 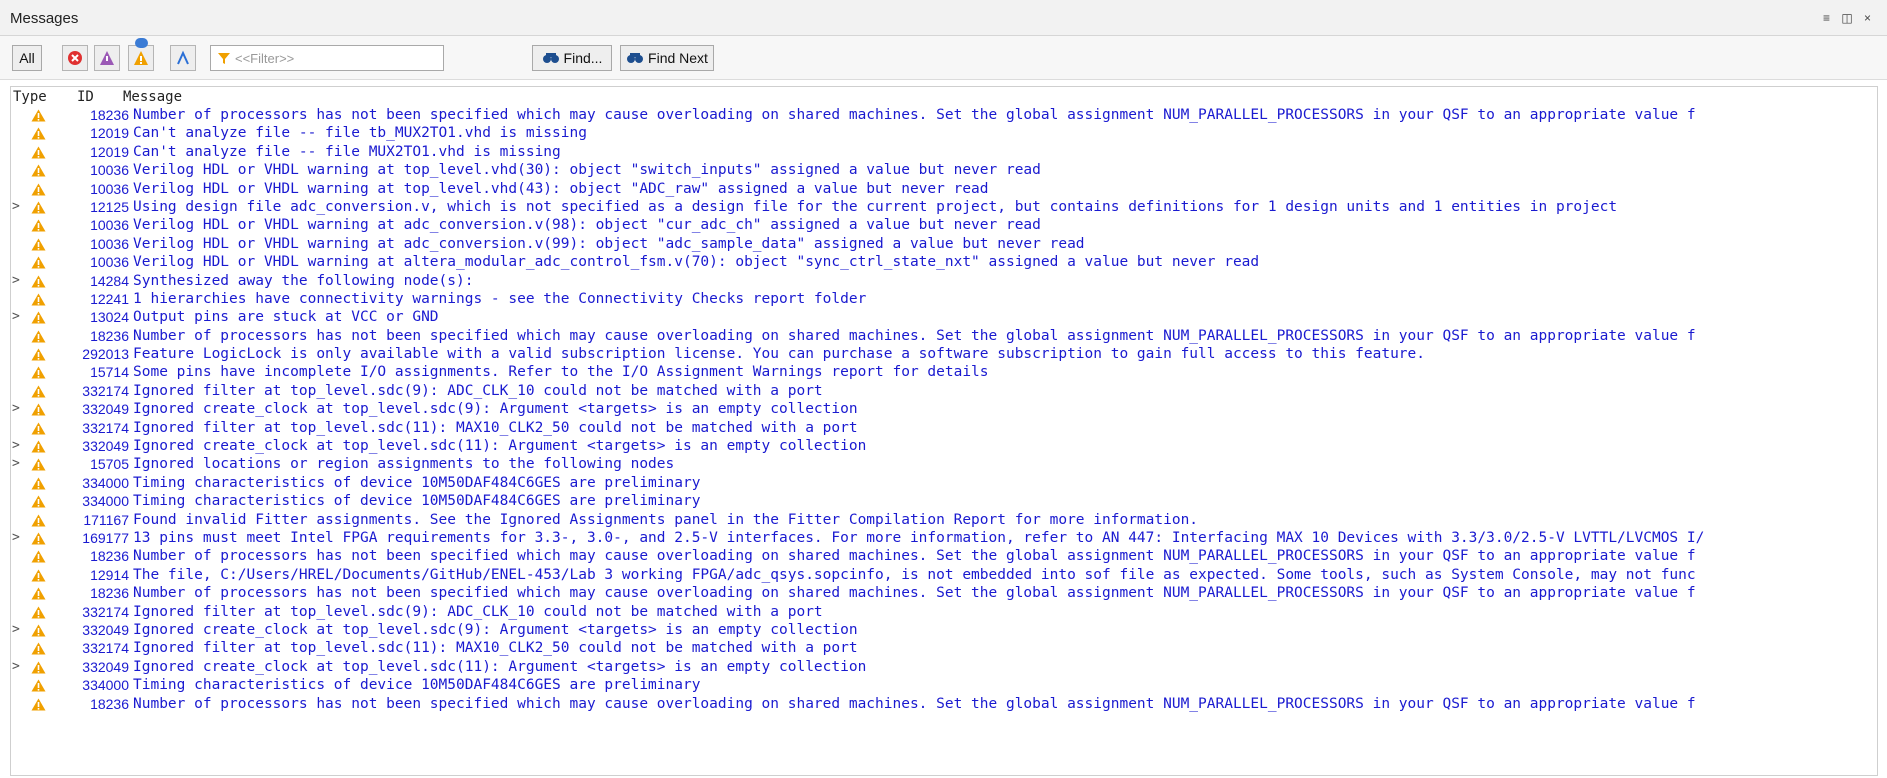 What do you see at coordinates (109, 574) in the screenshot?
I see `message-id: 12914` at bounding box center [109, 574].